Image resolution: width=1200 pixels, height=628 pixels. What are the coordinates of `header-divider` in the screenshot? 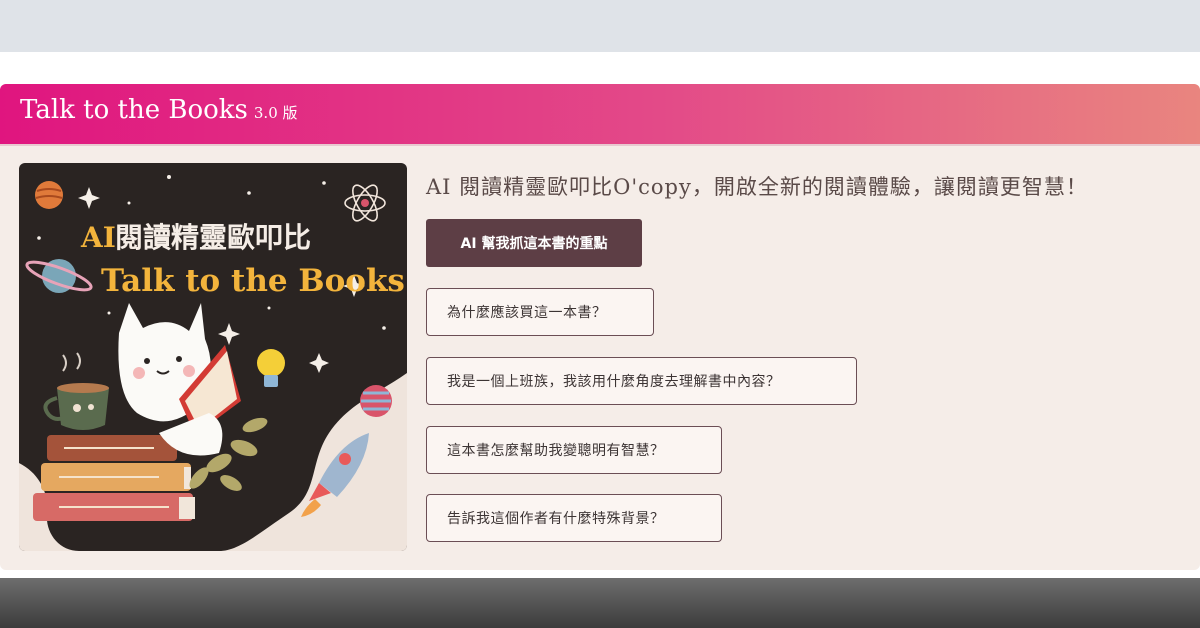 It's located at (600, 145).